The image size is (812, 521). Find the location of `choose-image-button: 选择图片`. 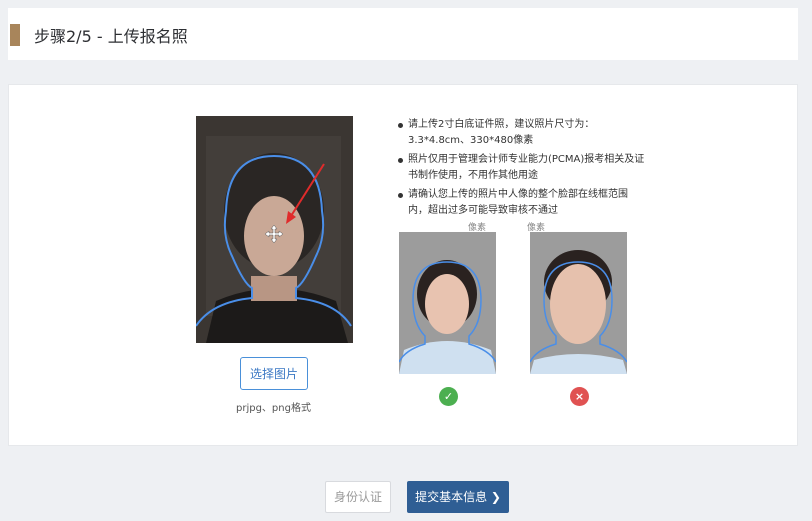

choose-image-button: 选择图片 is located at coordinates (274, 373).